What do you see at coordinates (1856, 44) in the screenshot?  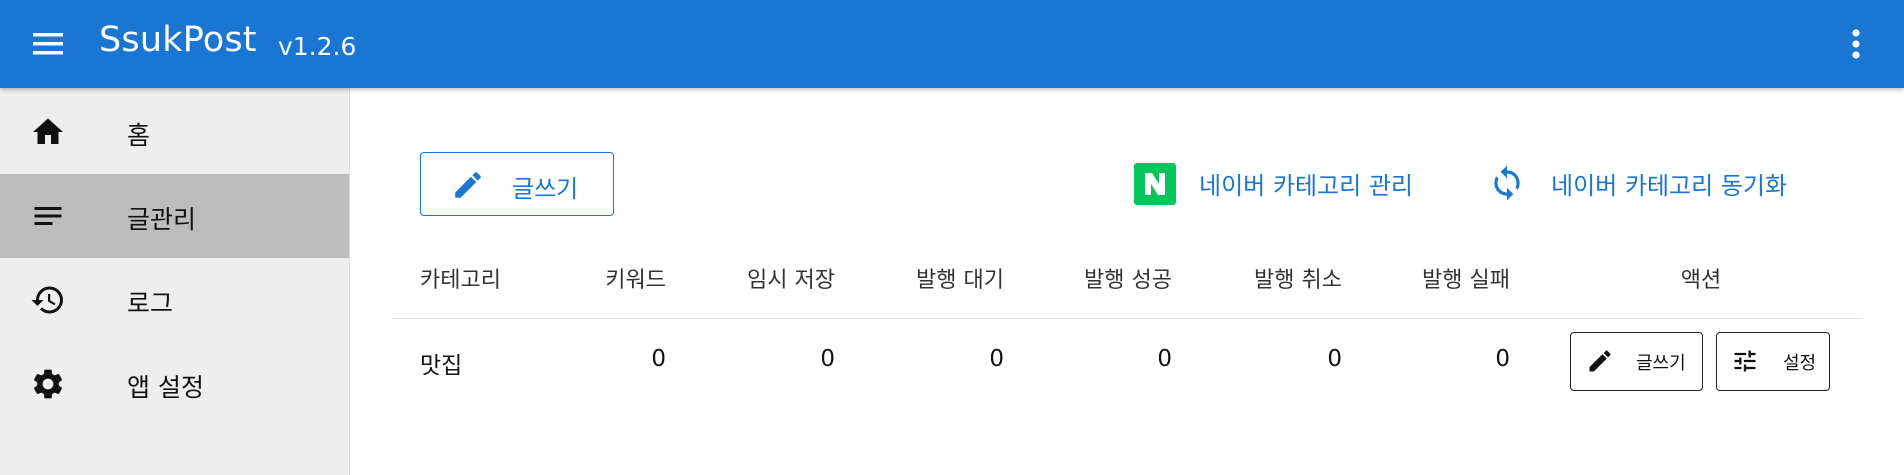 I see `more-vert-icon` at bounding box center [1856, 44].